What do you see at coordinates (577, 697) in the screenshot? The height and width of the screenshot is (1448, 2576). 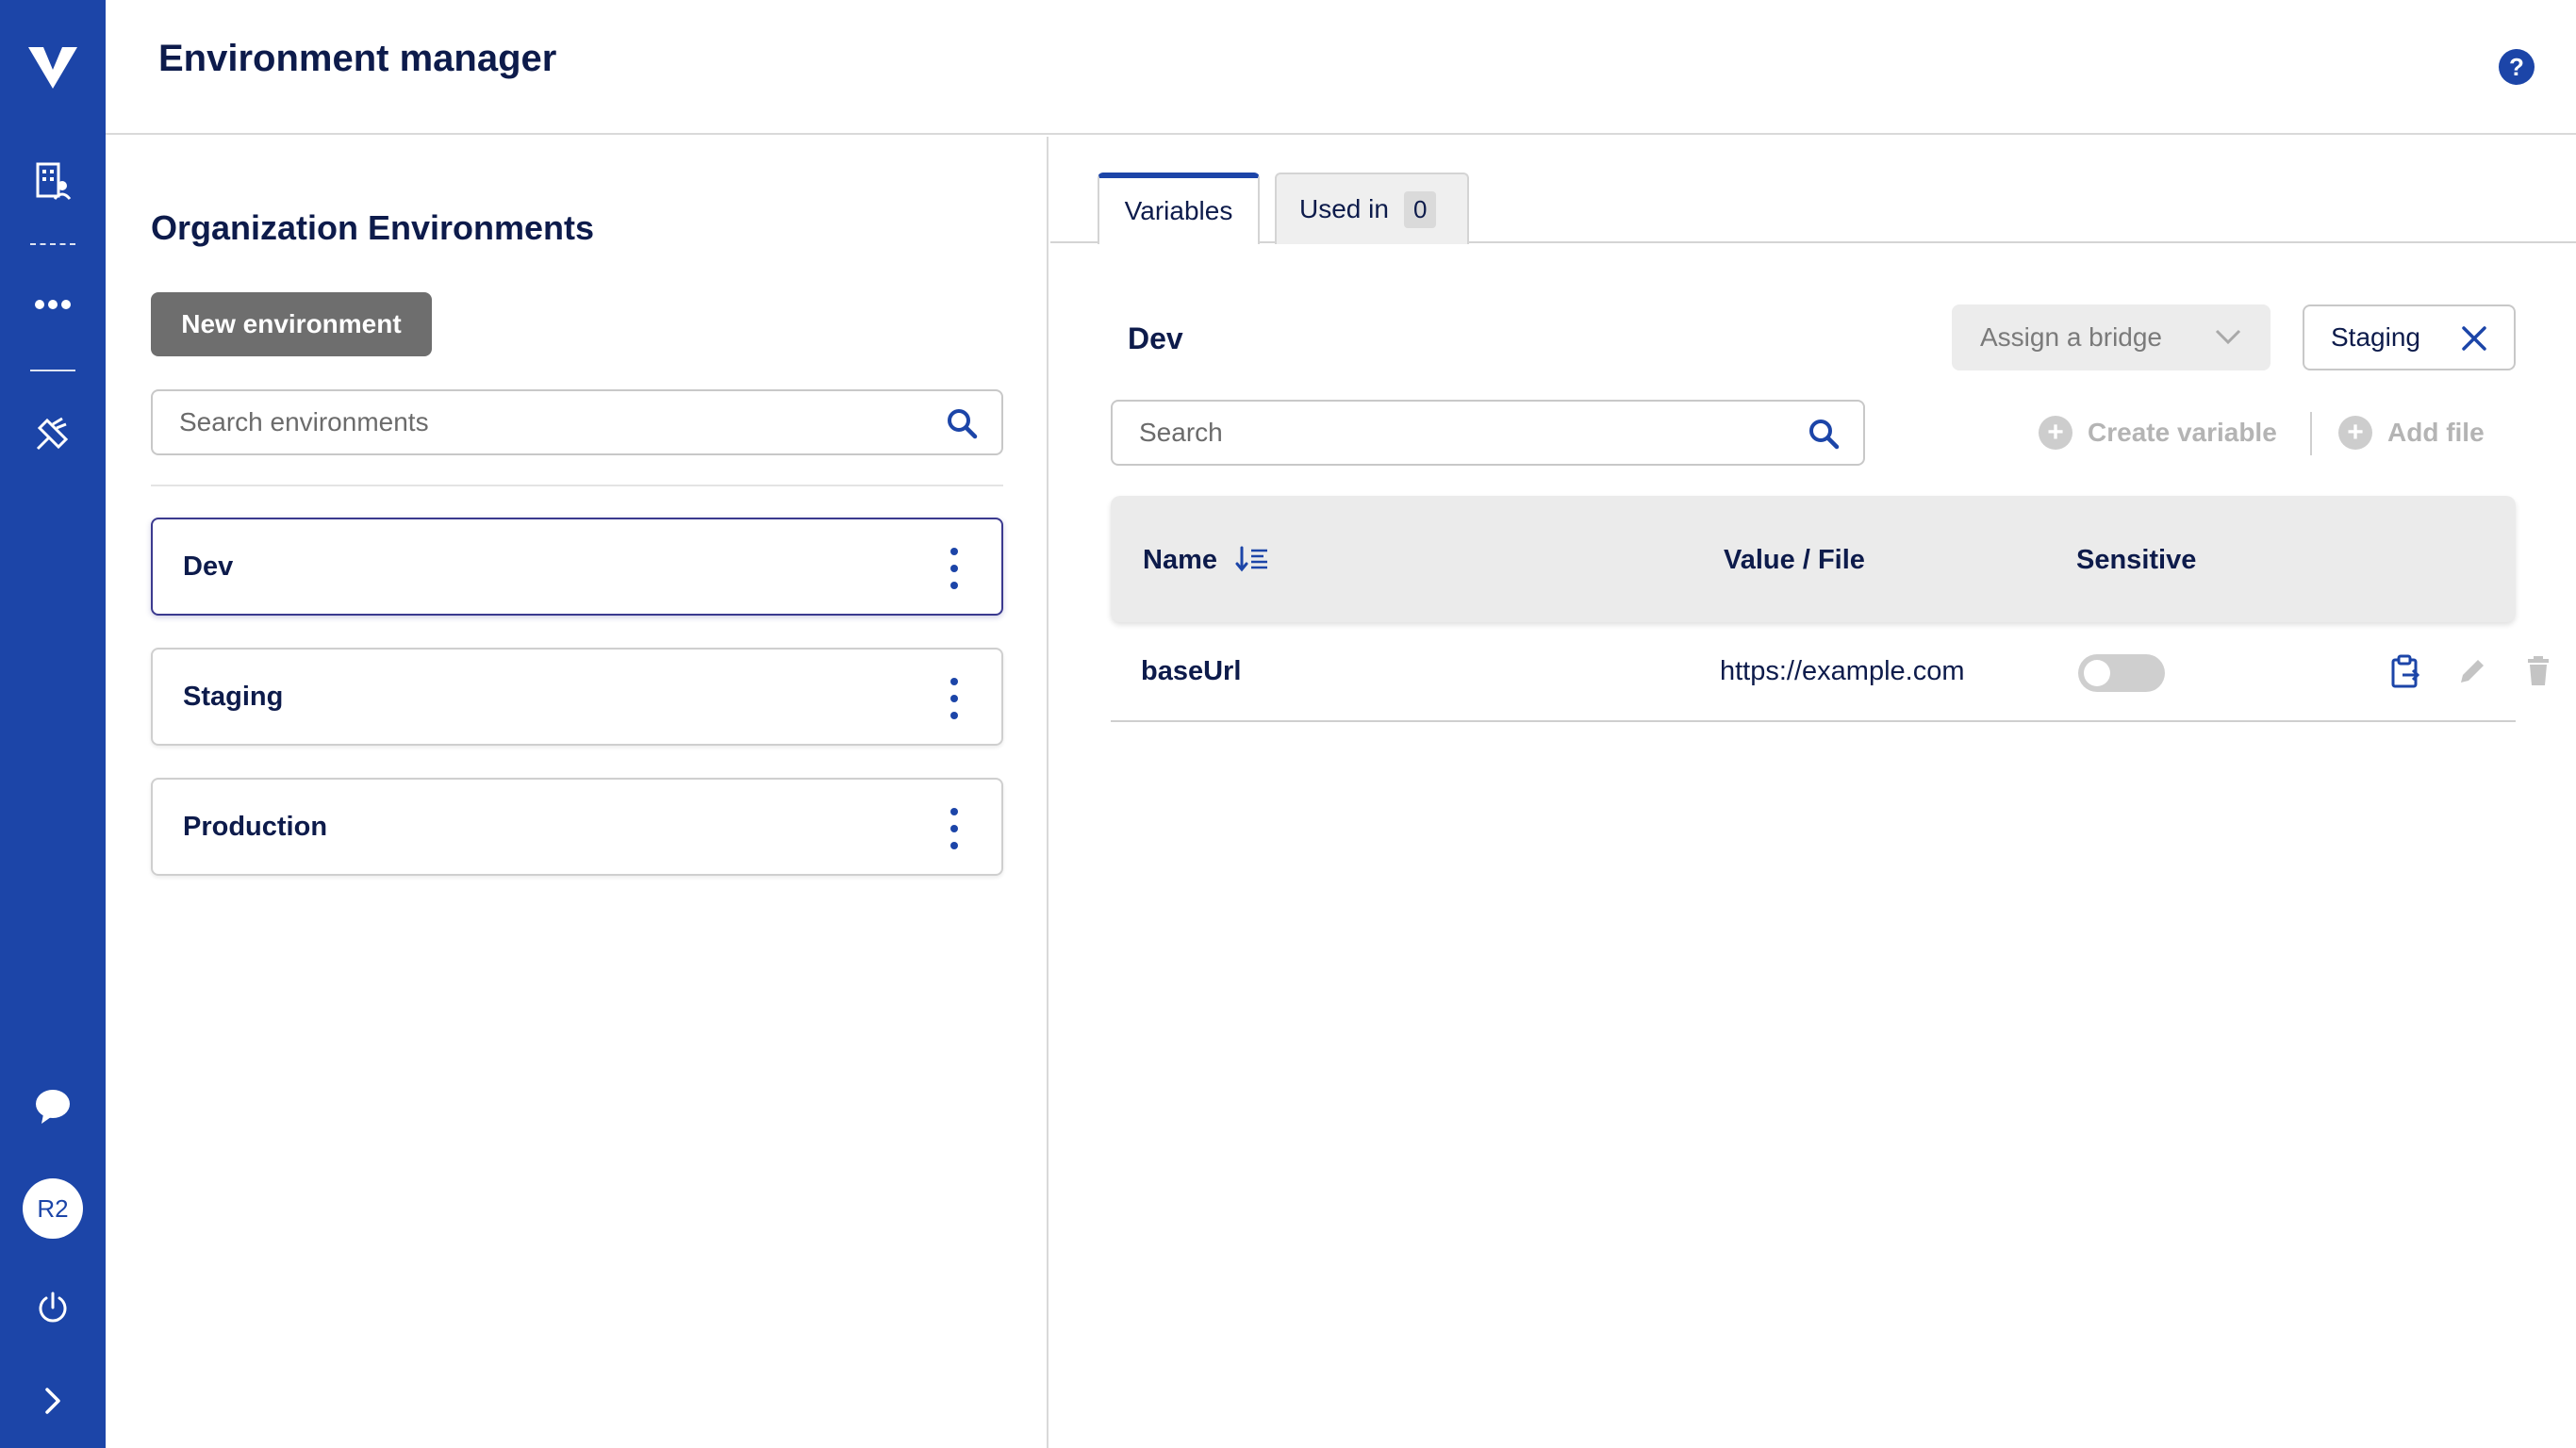 I see `environment-item-staging: Staging` at bounding box center [577, 697].